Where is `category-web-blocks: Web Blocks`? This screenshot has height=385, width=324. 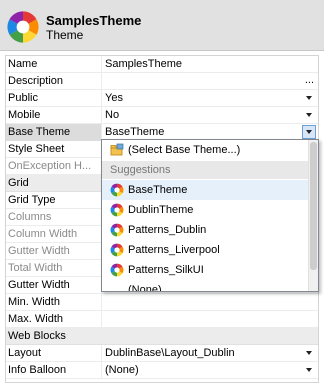
category-web-blocks: Web Blocks is located at coordinates (162, 336).